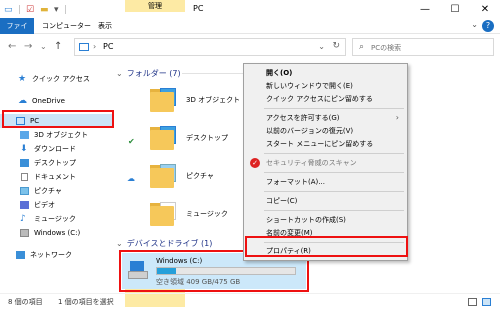  Describe the element at coordinates (22, 101) in the screenshot. I see `cloud-icon: ☁` at that location.